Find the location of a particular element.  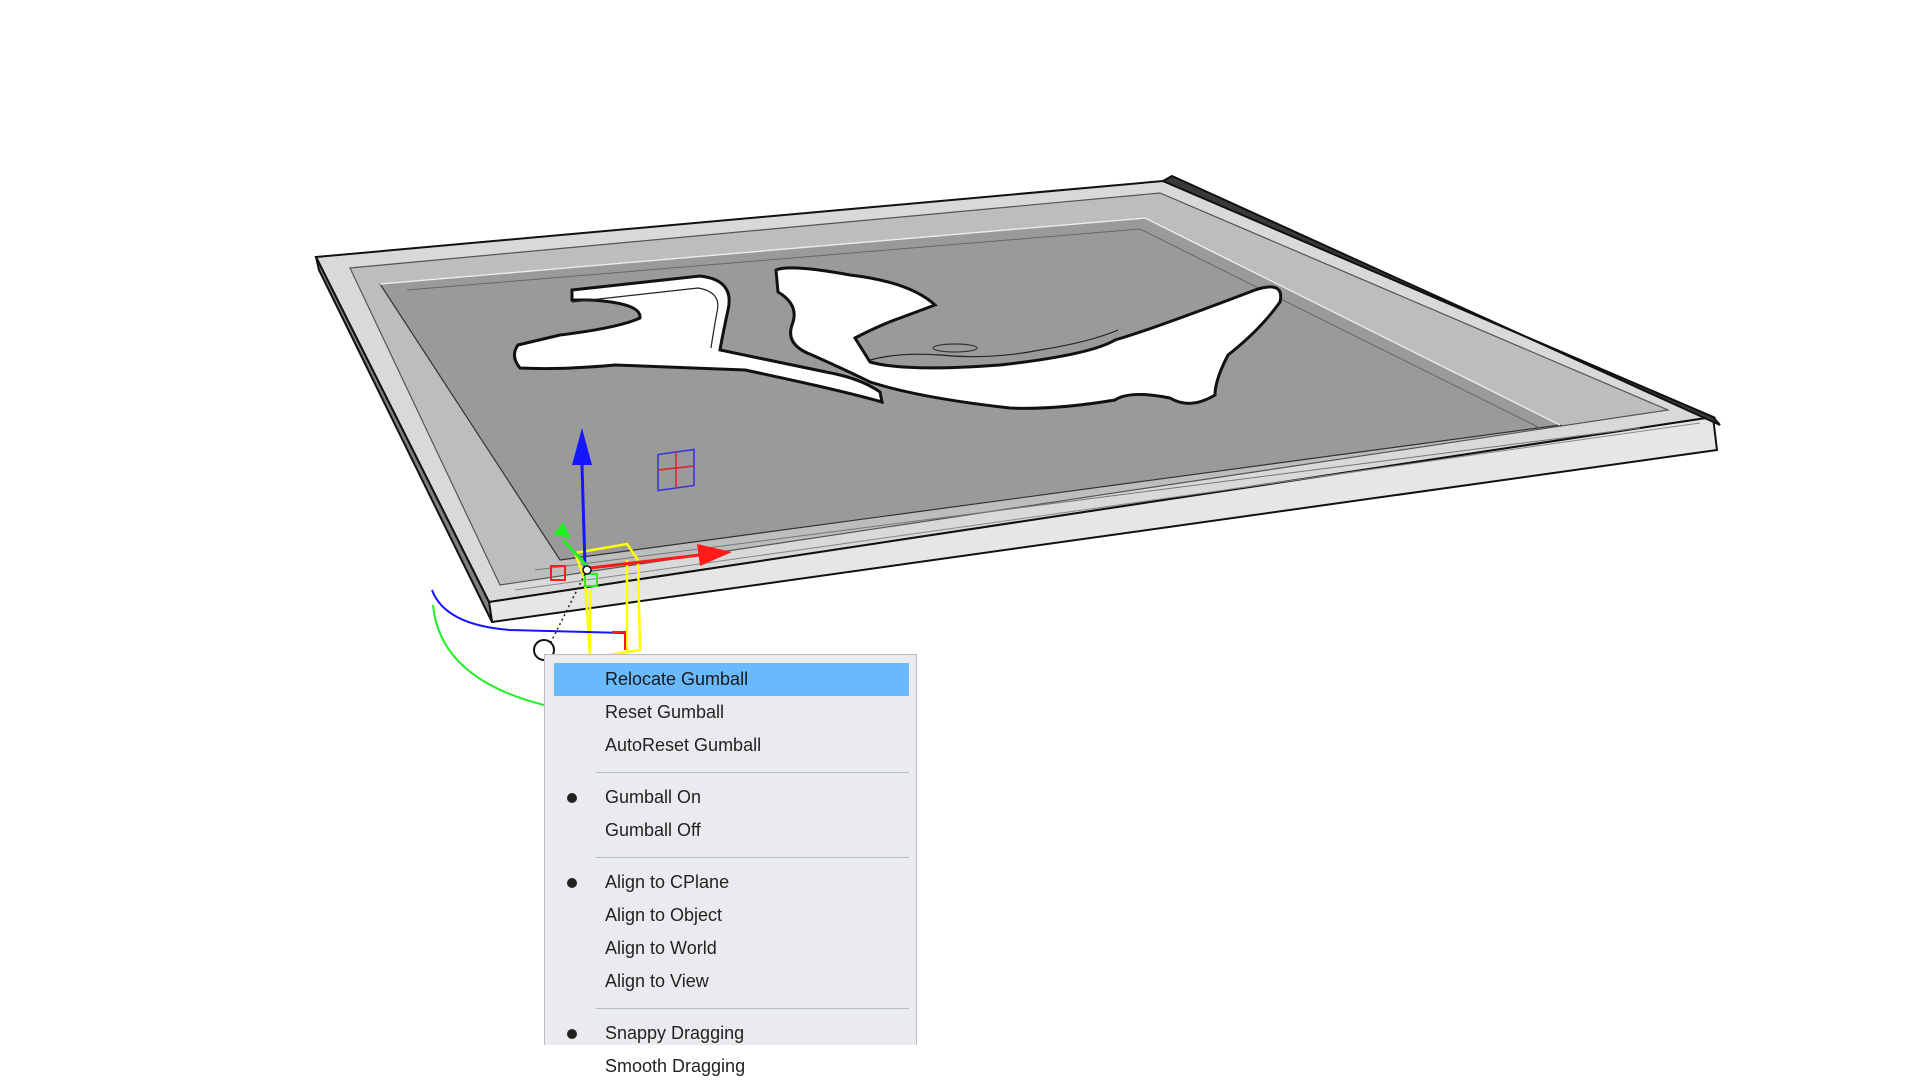

menu-item-autoreset-gumball: AutoReset Gumball is located at coordinates (731, 745).